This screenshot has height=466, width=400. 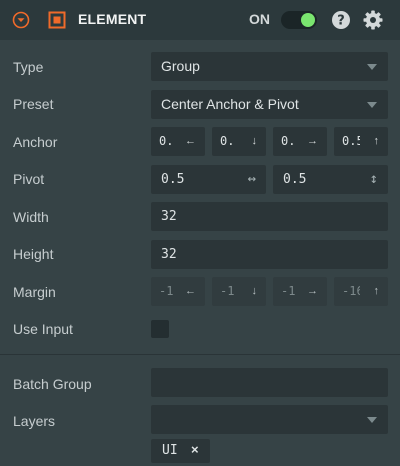 What do you see at coordinates (269, 419) in the screenshot?
I see `layers-select` at bounding box center [269, 419].